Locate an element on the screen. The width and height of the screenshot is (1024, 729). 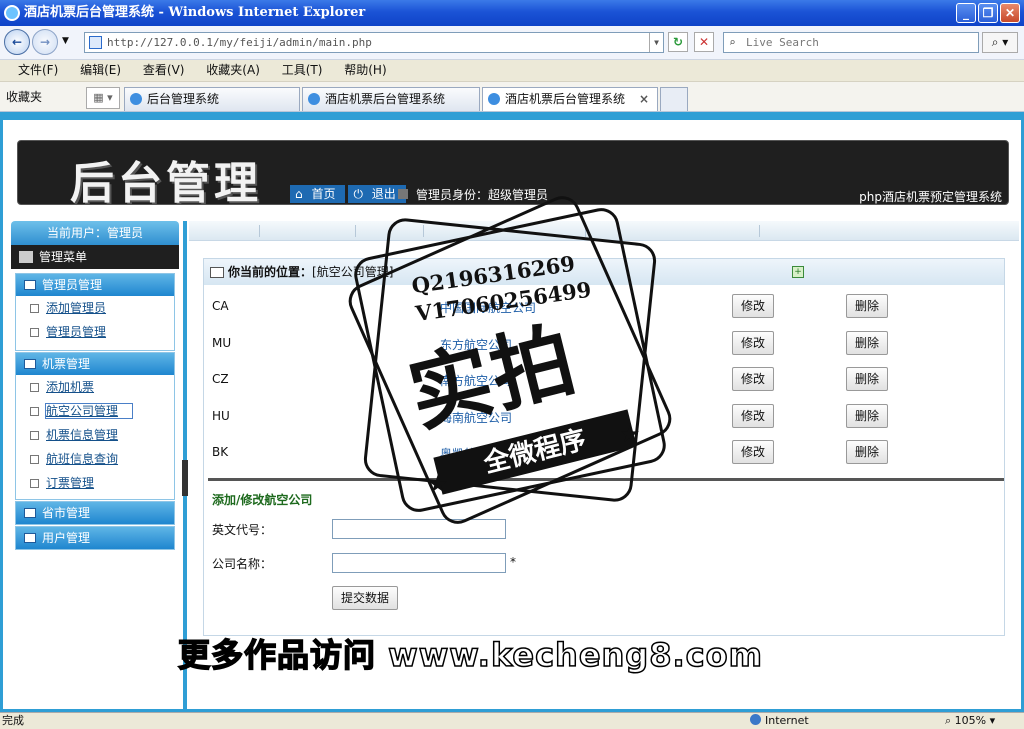
new-tab-button is located at coordinates (674, 99).